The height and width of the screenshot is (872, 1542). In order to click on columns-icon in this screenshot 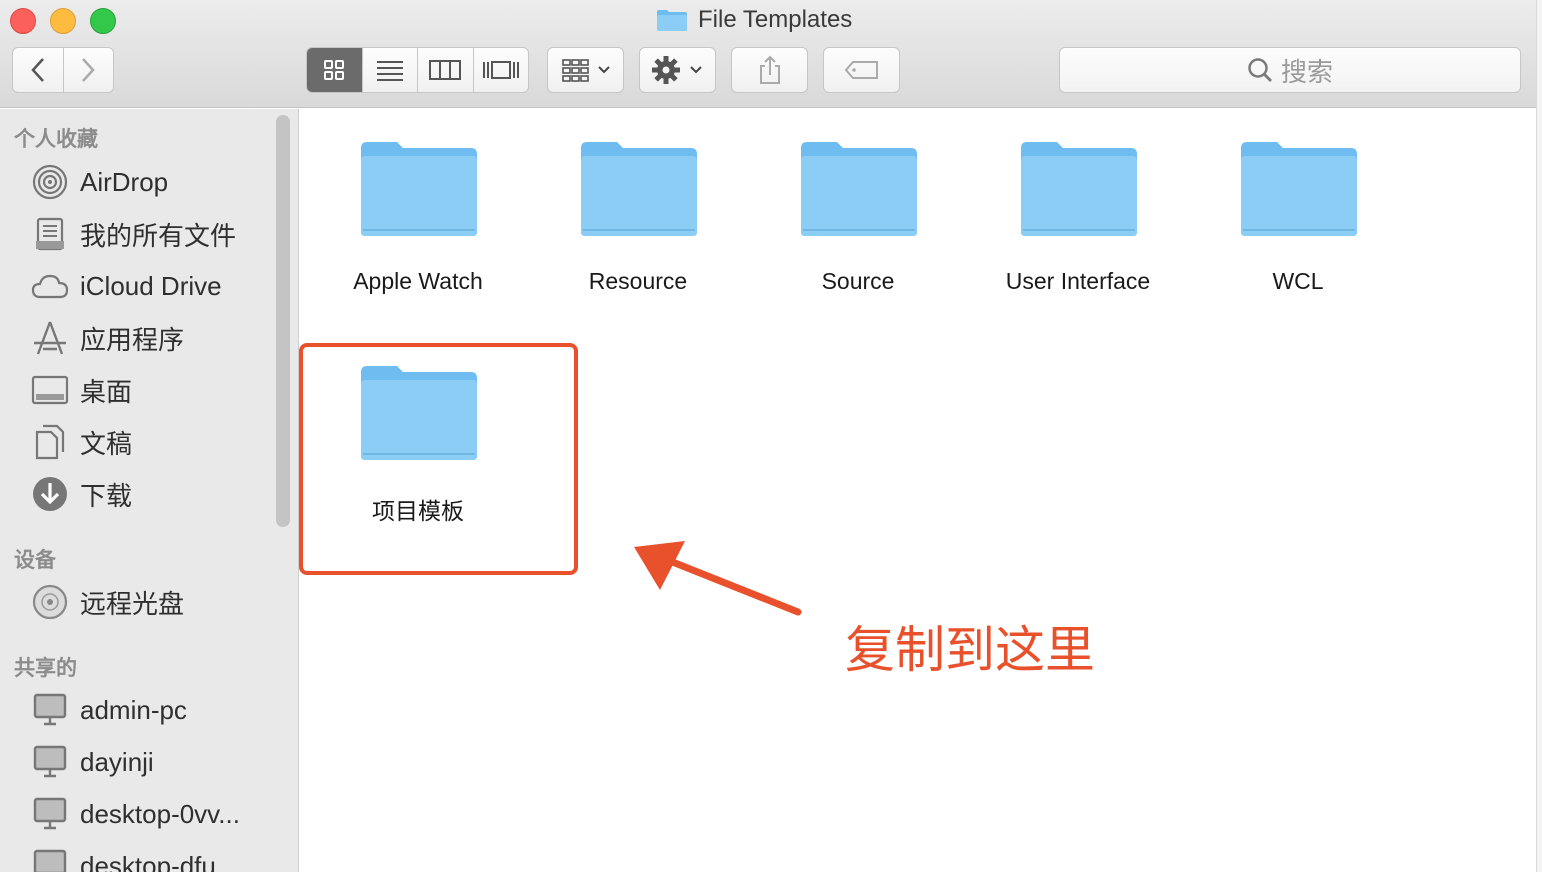, I will do `click(445, 70)`.